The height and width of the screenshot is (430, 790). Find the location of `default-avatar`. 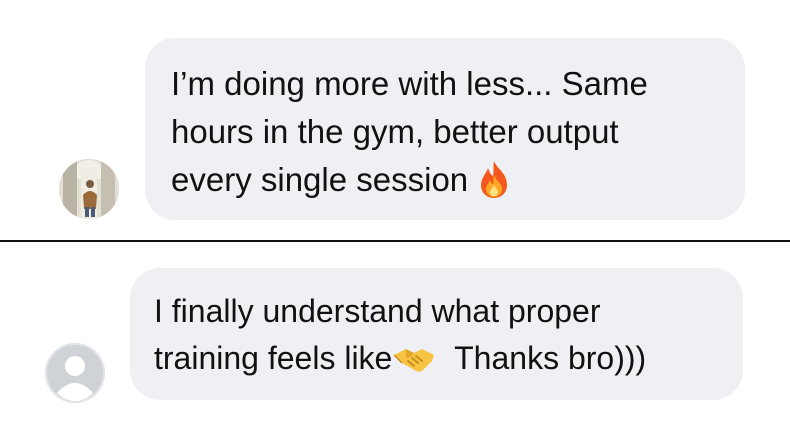

default-avatar is located at coordinates (75, 373).